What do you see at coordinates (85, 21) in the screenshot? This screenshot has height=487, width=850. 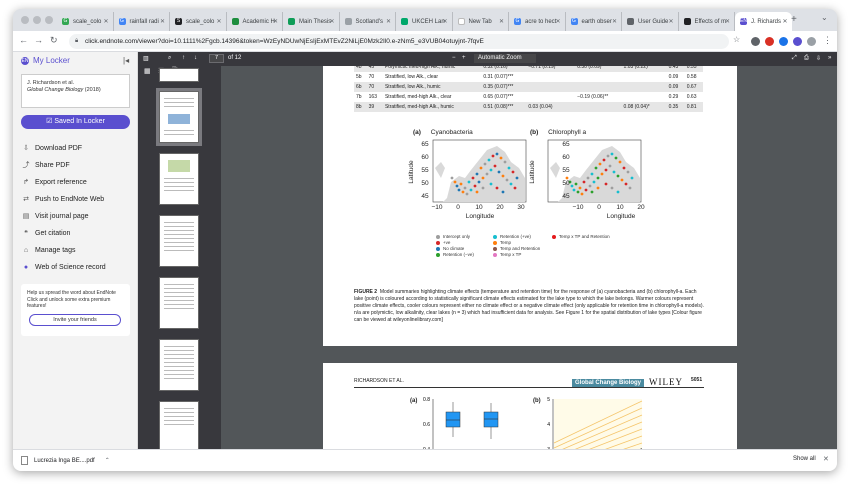 I see `browser-tab: Gscale_colo ✕` at bounding box center [85, 21].